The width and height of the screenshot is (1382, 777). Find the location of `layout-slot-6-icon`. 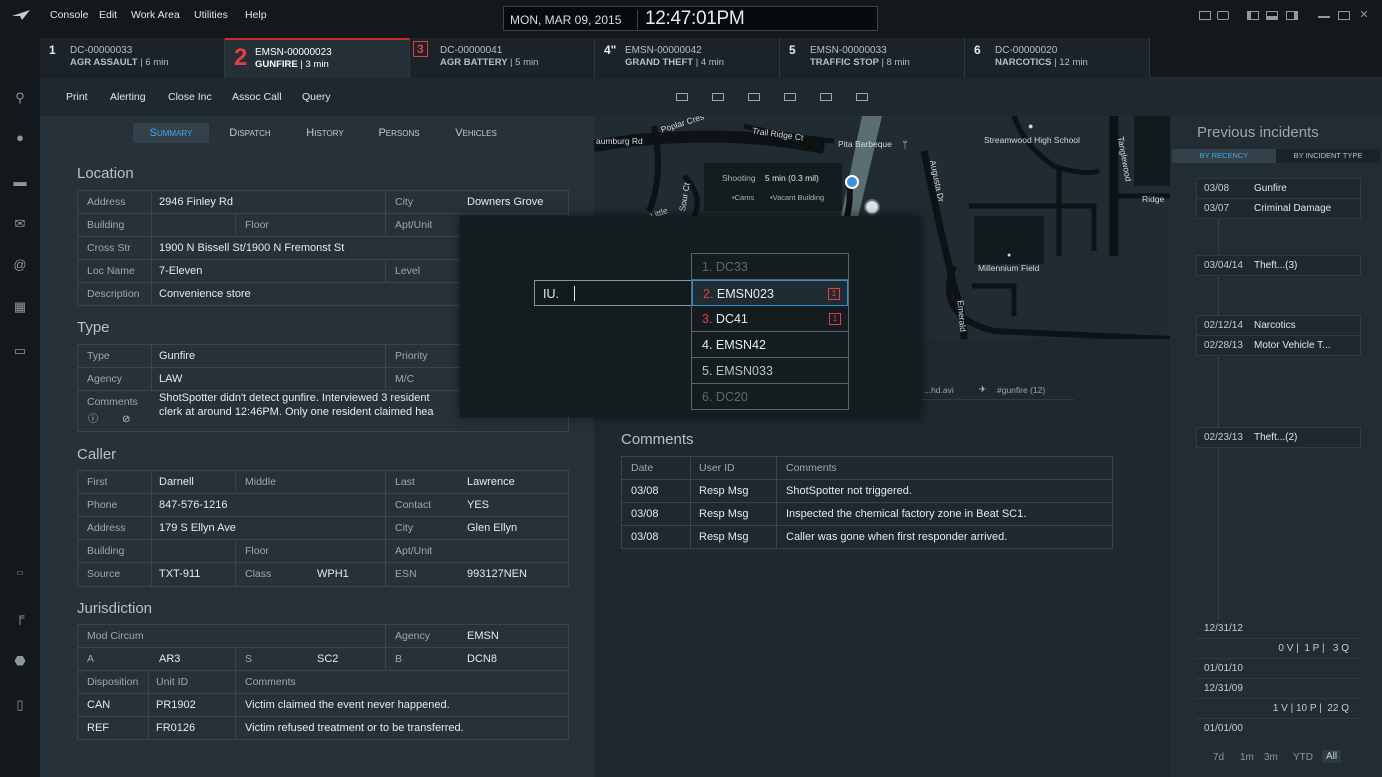

layout-slot-6-icon is located at coordinates (862, 97).